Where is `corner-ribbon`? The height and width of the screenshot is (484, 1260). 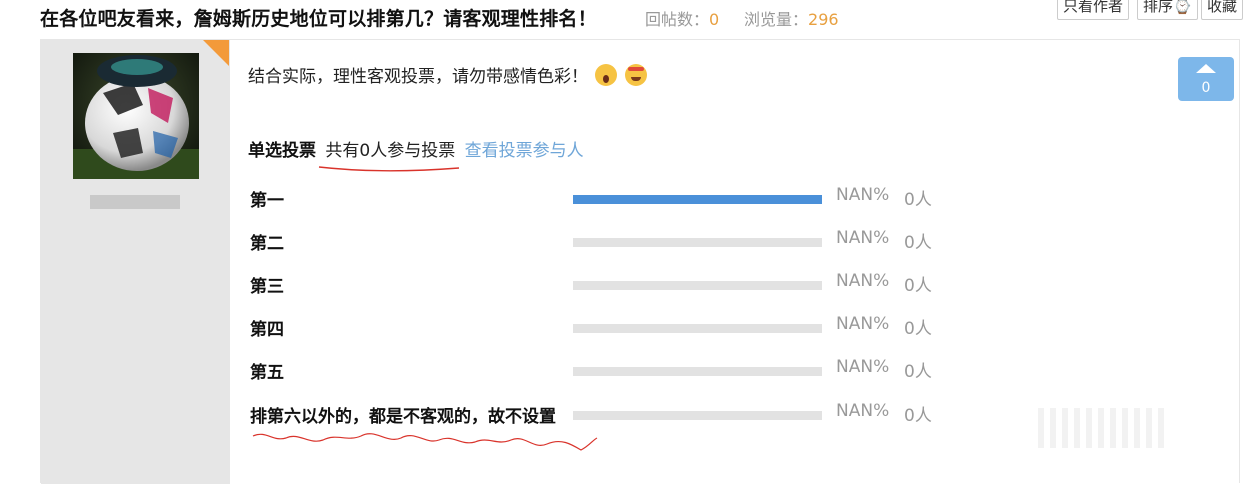 corner-ribbon is located at coordinates (216, 53).